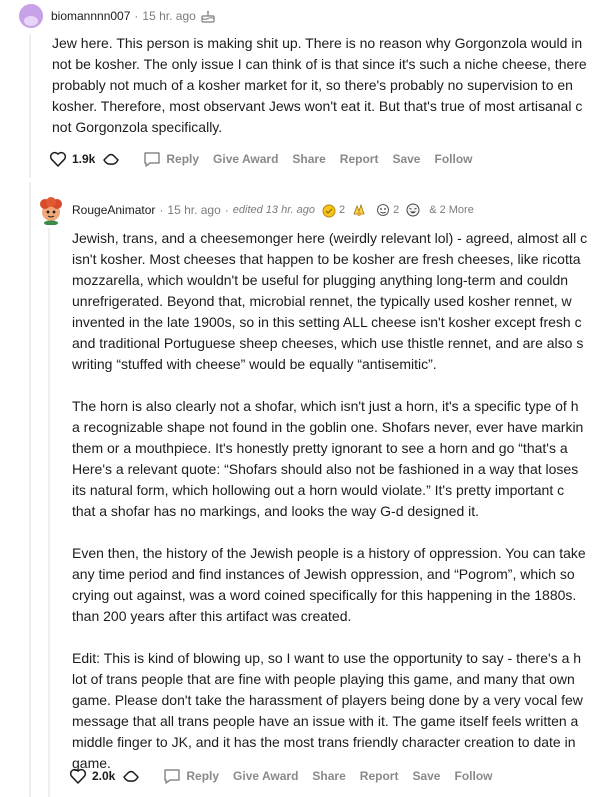  Describe the element at coordinates (273, 210) in the screenshot. I see `edited-label: edited 13 hr. ago` at that location.